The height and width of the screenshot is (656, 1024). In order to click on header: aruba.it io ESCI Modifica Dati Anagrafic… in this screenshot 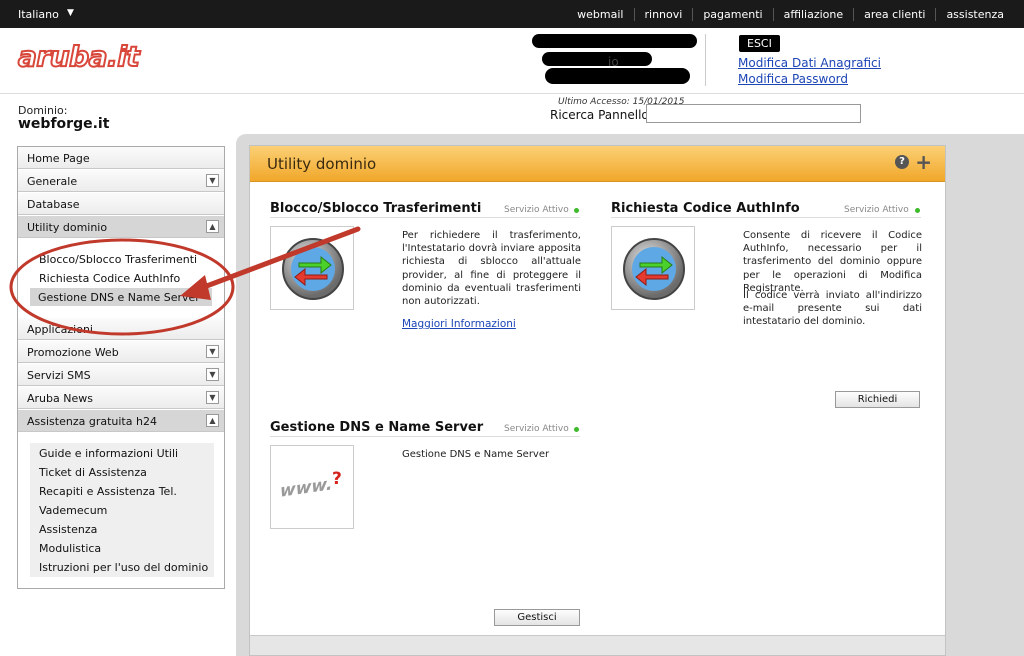, I will do `click(512, 61)`.